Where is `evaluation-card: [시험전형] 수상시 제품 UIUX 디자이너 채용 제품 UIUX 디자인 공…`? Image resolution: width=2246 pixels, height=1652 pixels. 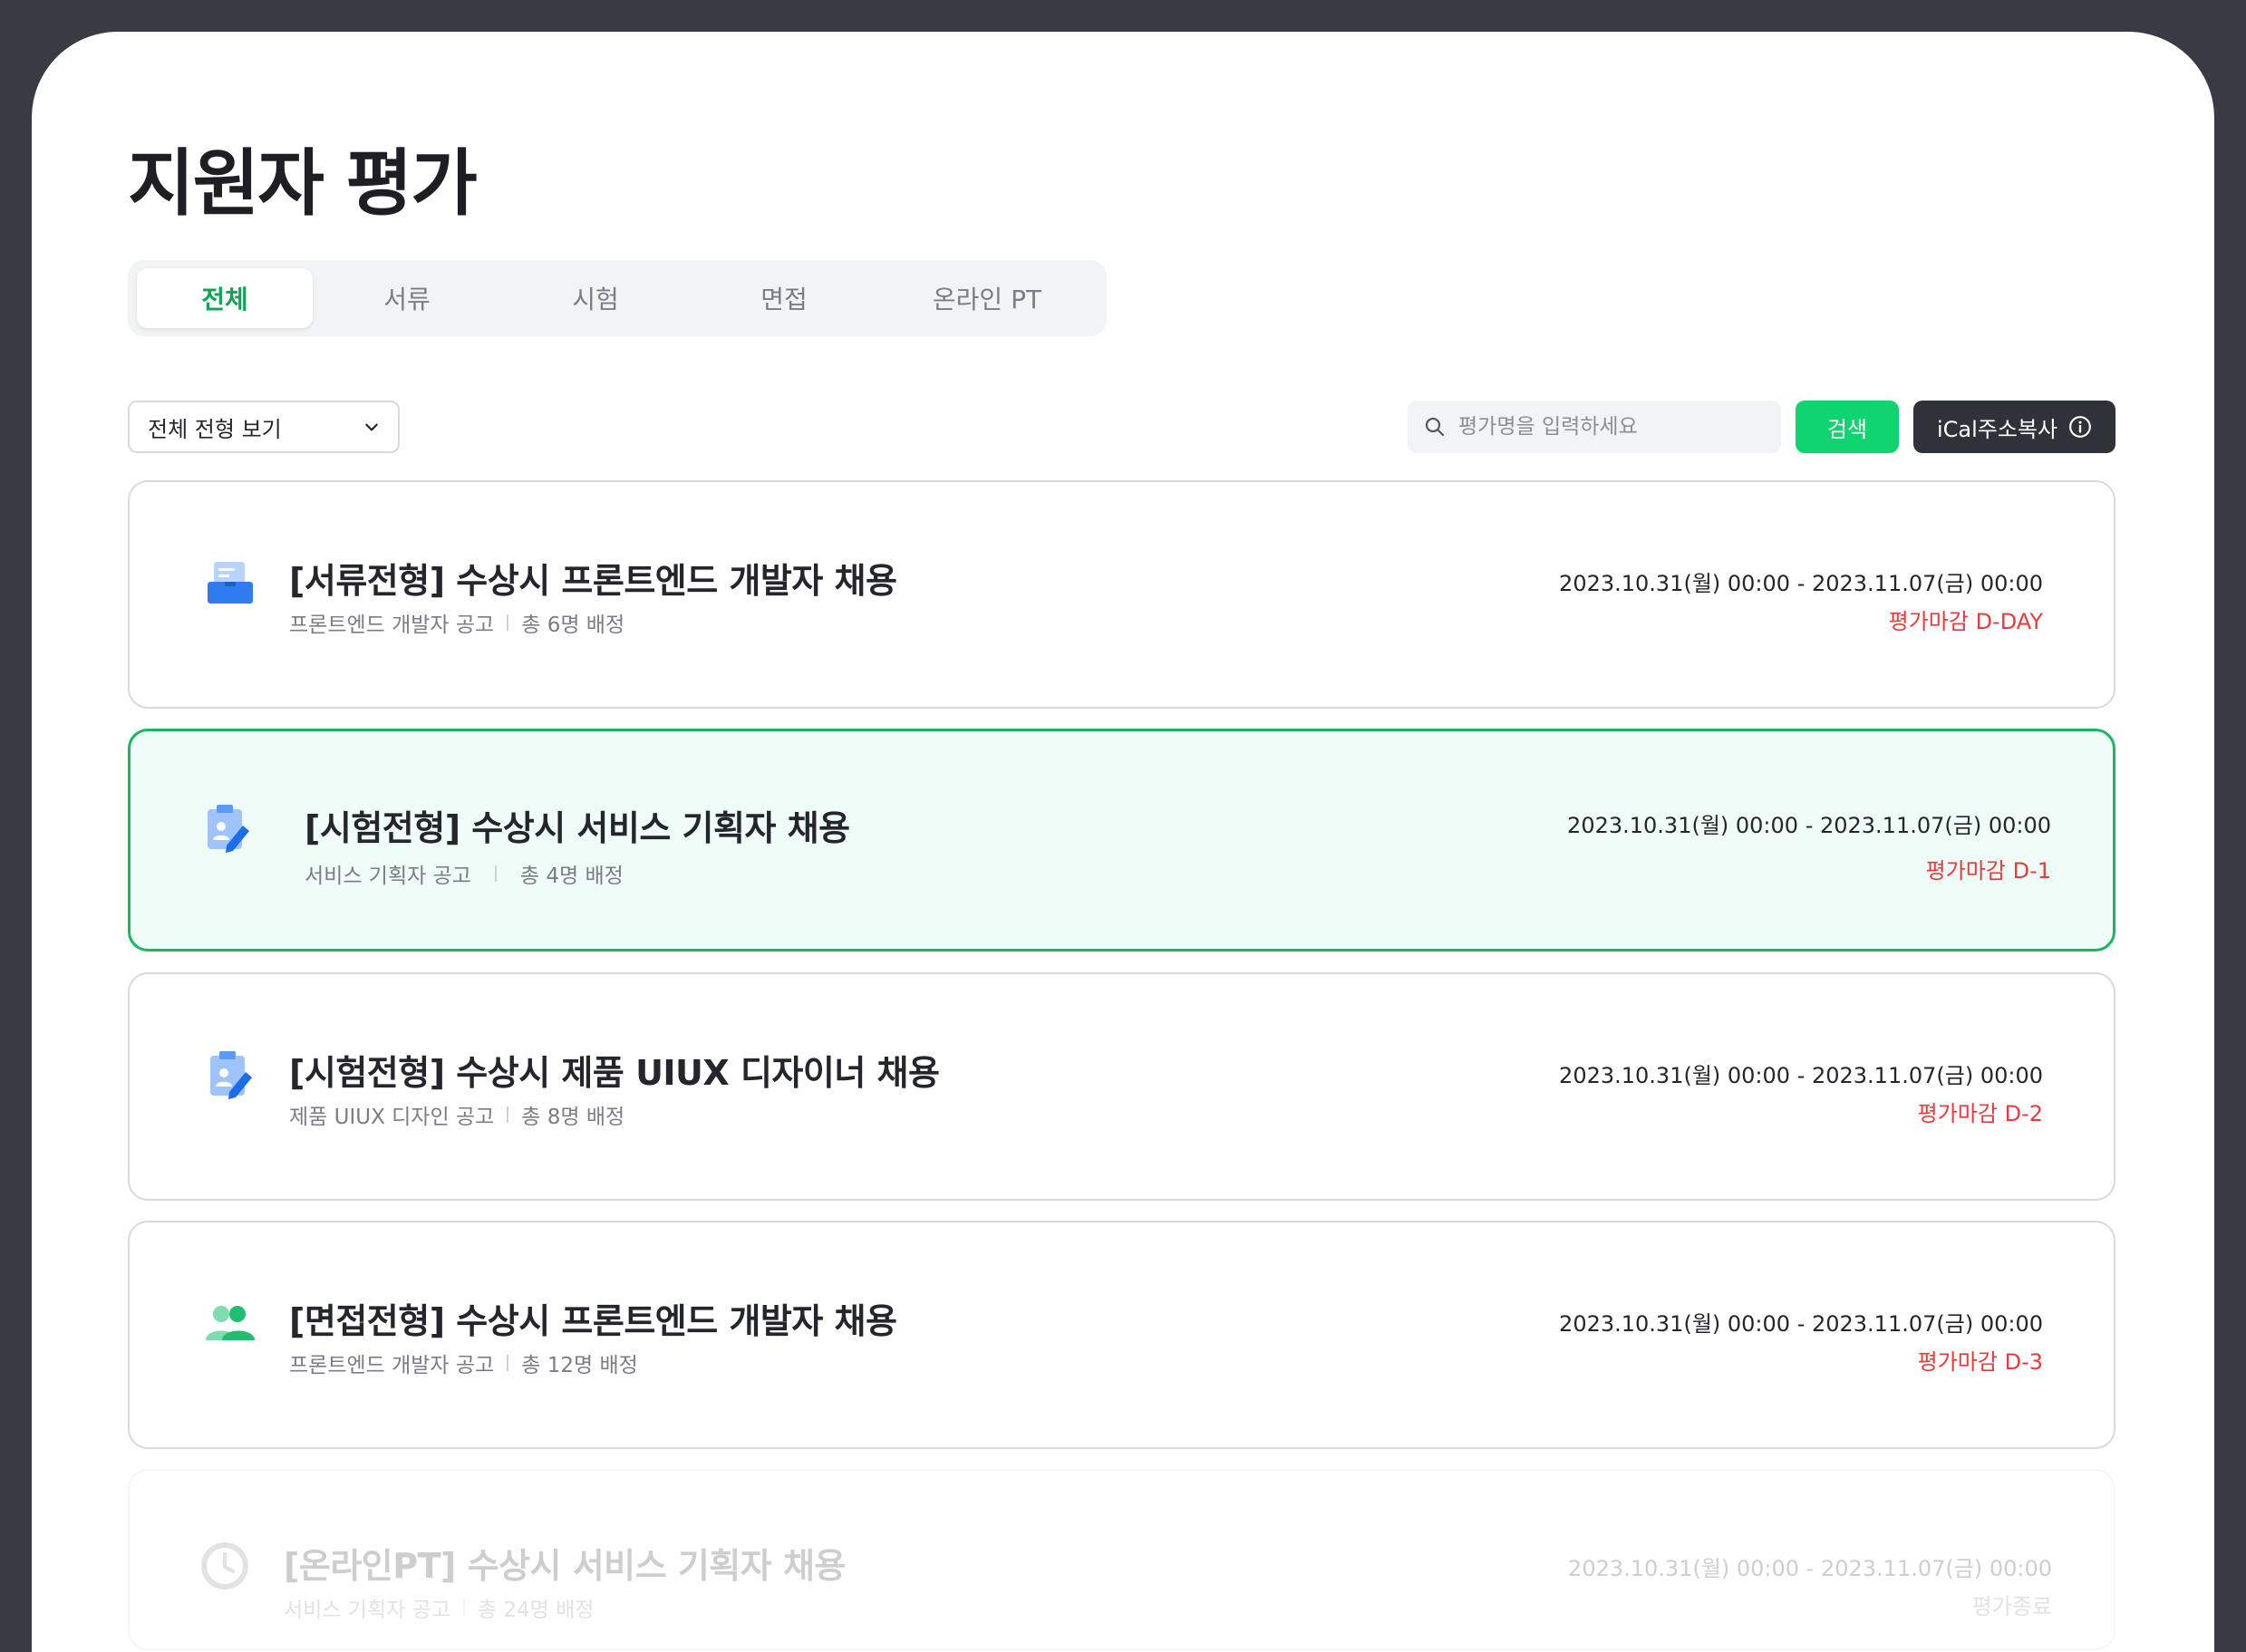 evaluation-card: [시험전형] 수상시 제품 UIUX 디자이너 채용 제품 UIUX 디자인 공… is located at coordinates (1122, 1086).